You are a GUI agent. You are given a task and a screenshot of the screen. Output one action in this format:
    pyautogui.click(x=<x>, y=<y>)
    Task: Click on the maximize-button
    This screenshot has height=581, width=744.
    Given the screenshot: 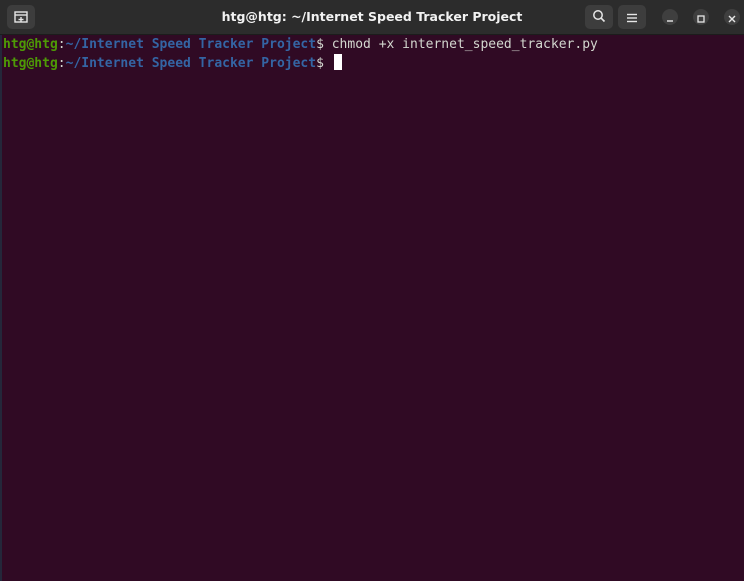 What is the action you would take?
    pyautogui.click(x=701, y=17)
    